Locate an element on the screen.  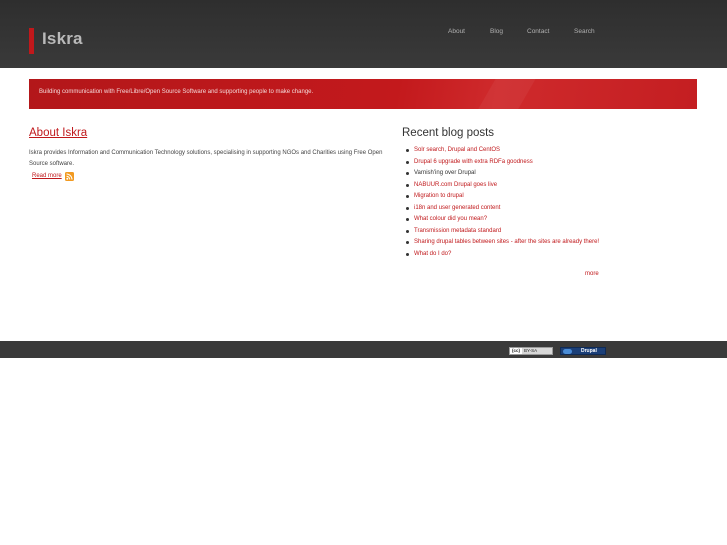
blog-post-link: i18n and user generated content is located at coordinates (503, 208).